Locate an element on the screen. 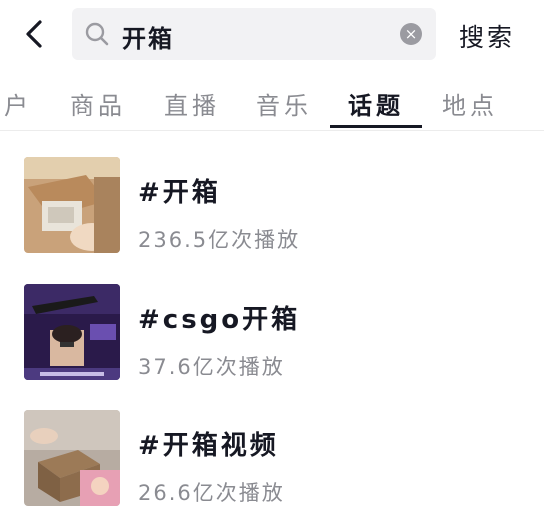  tab-topics: 话题 is located at coordinates (376, 103).